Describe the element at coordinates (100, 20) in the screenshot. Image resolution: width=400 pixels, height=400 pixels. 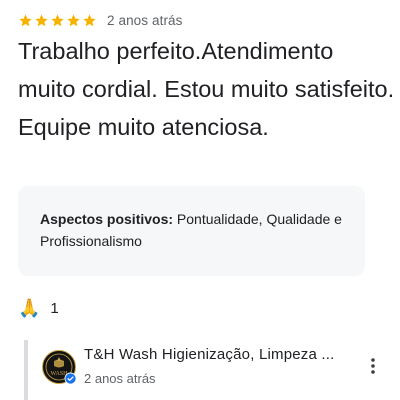
I see `rating-row: 2 anos atrás` at that location.